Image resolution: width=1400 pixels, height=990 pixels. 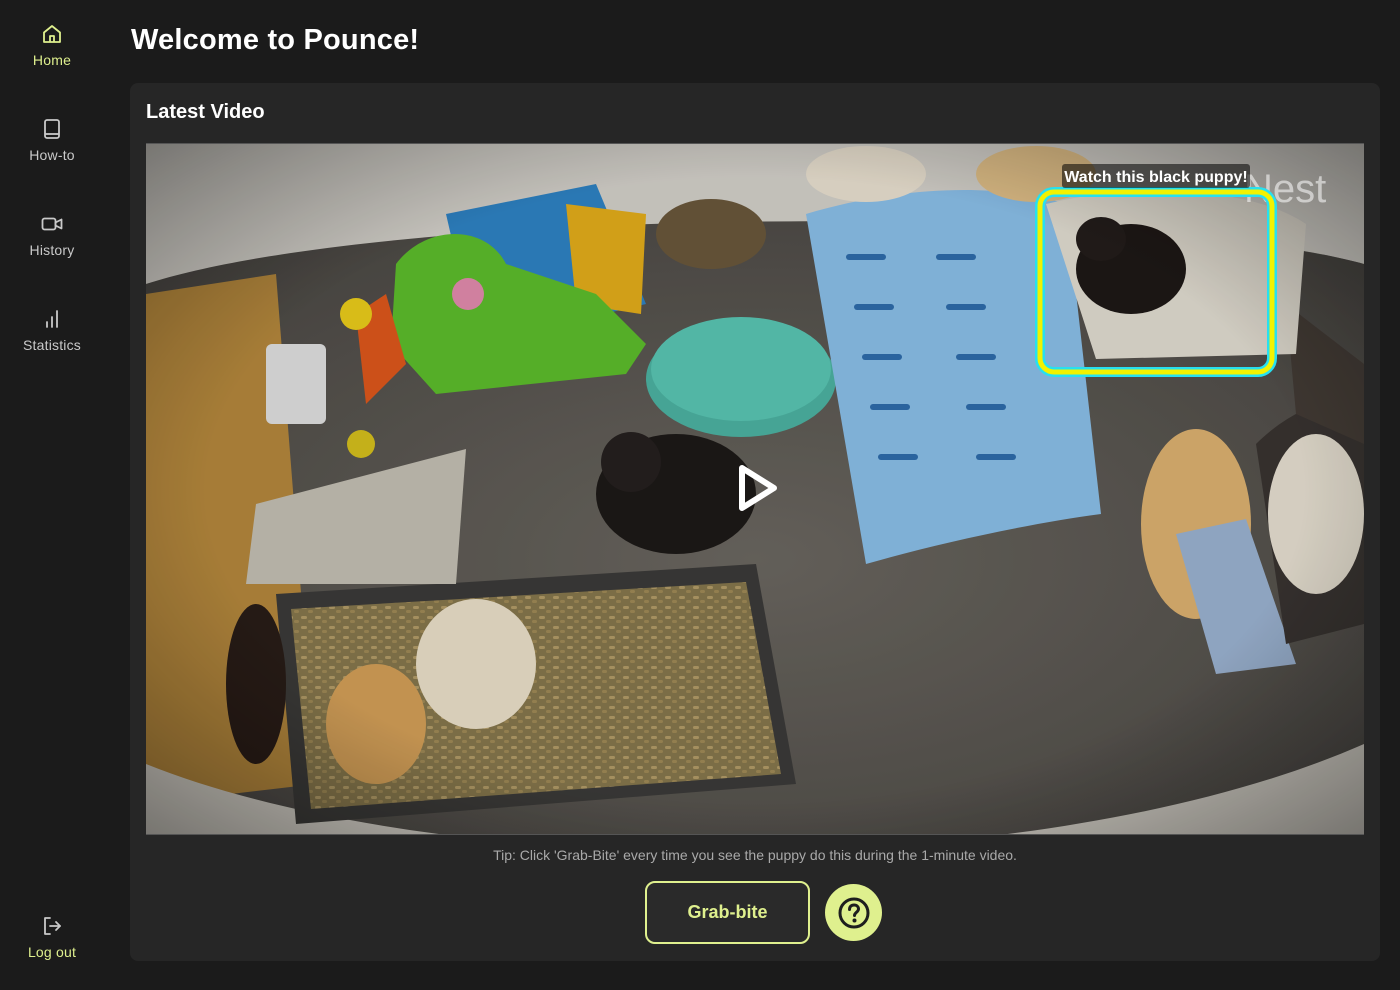 What do you see at coordinates (205, 112) in the screenshot?
I see `card-title: Latest Video` at bounding box center [205, 112].